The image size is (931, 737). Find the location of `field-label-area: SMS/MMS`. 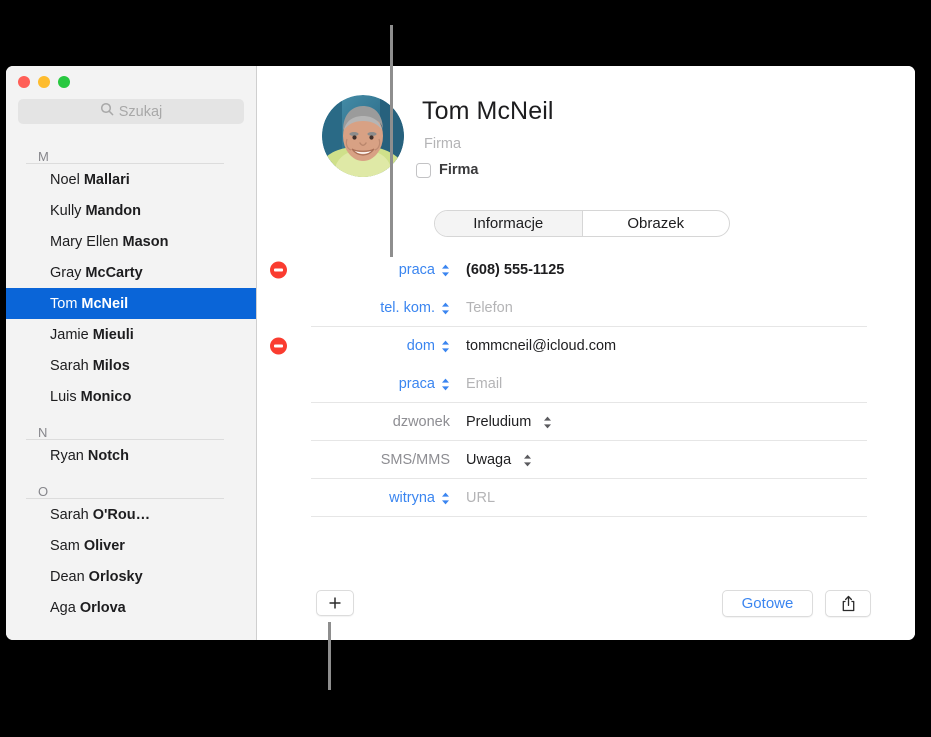

field-label-area: SMS/MMS is located at coordinates (354, 460).